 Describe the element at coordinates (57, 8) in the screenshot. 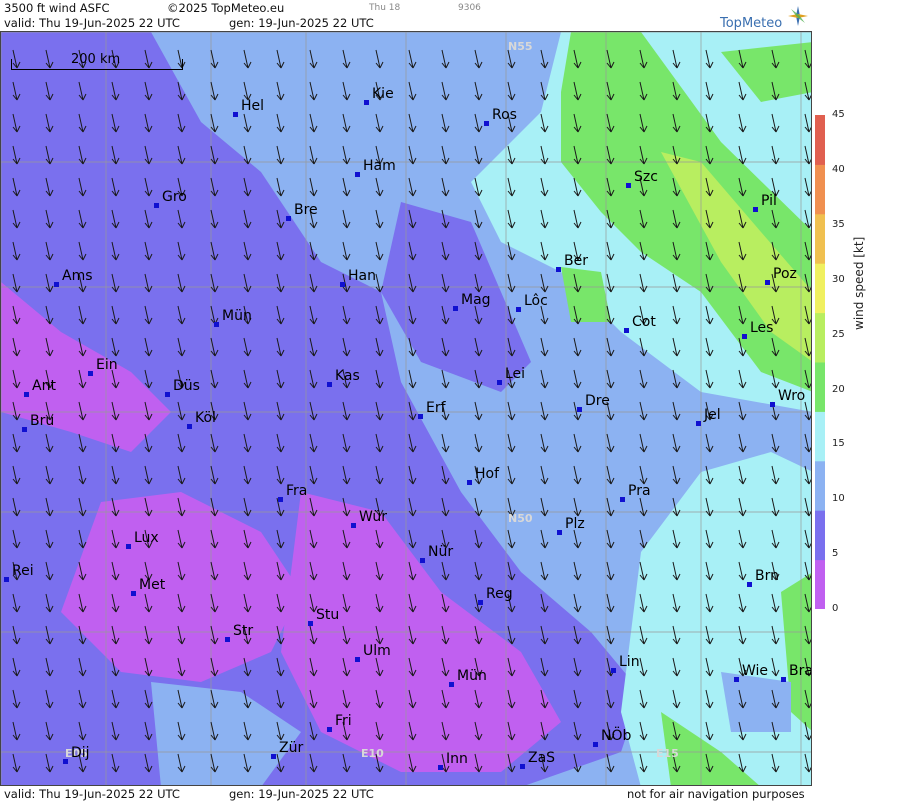

I see `chart-title: 3500 ft wind ASFC` at that location.